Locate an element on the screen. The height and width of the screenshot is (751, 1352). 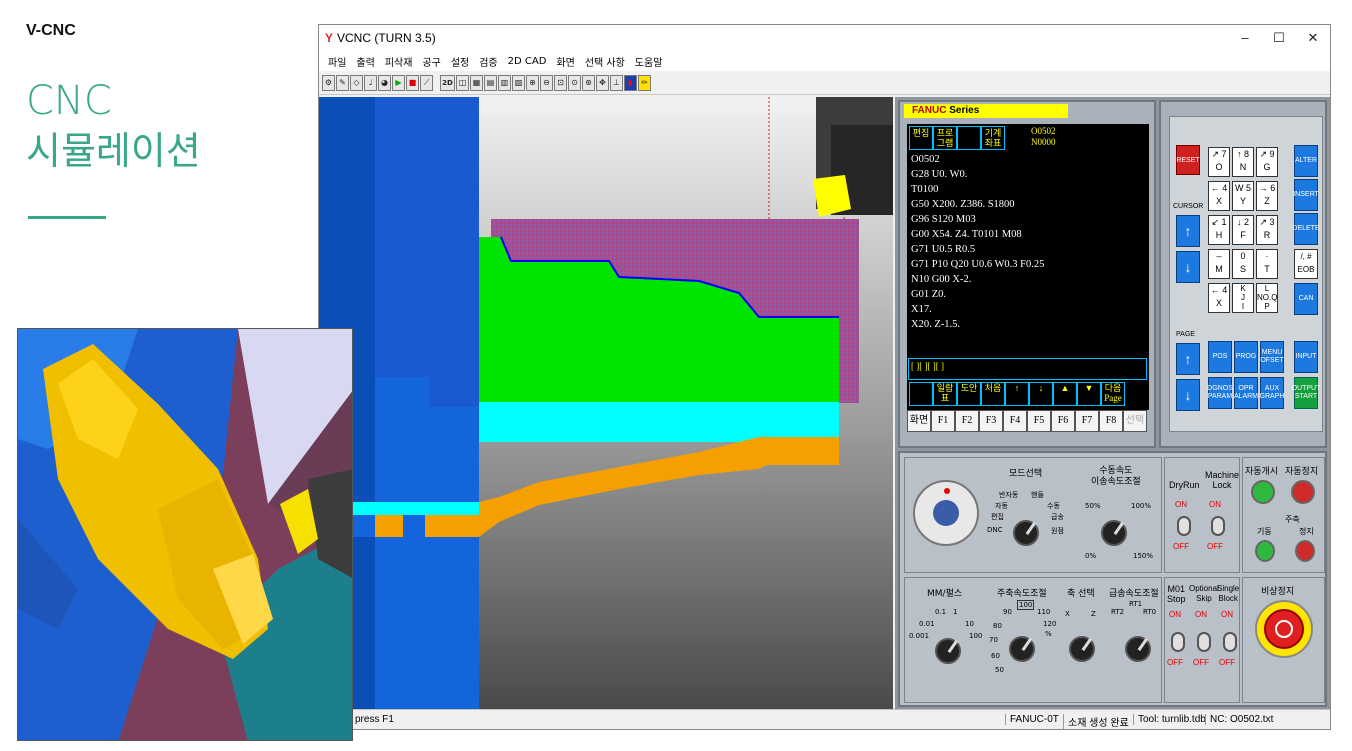
m01-stop-toggle is located at coordinates (1178, 642).